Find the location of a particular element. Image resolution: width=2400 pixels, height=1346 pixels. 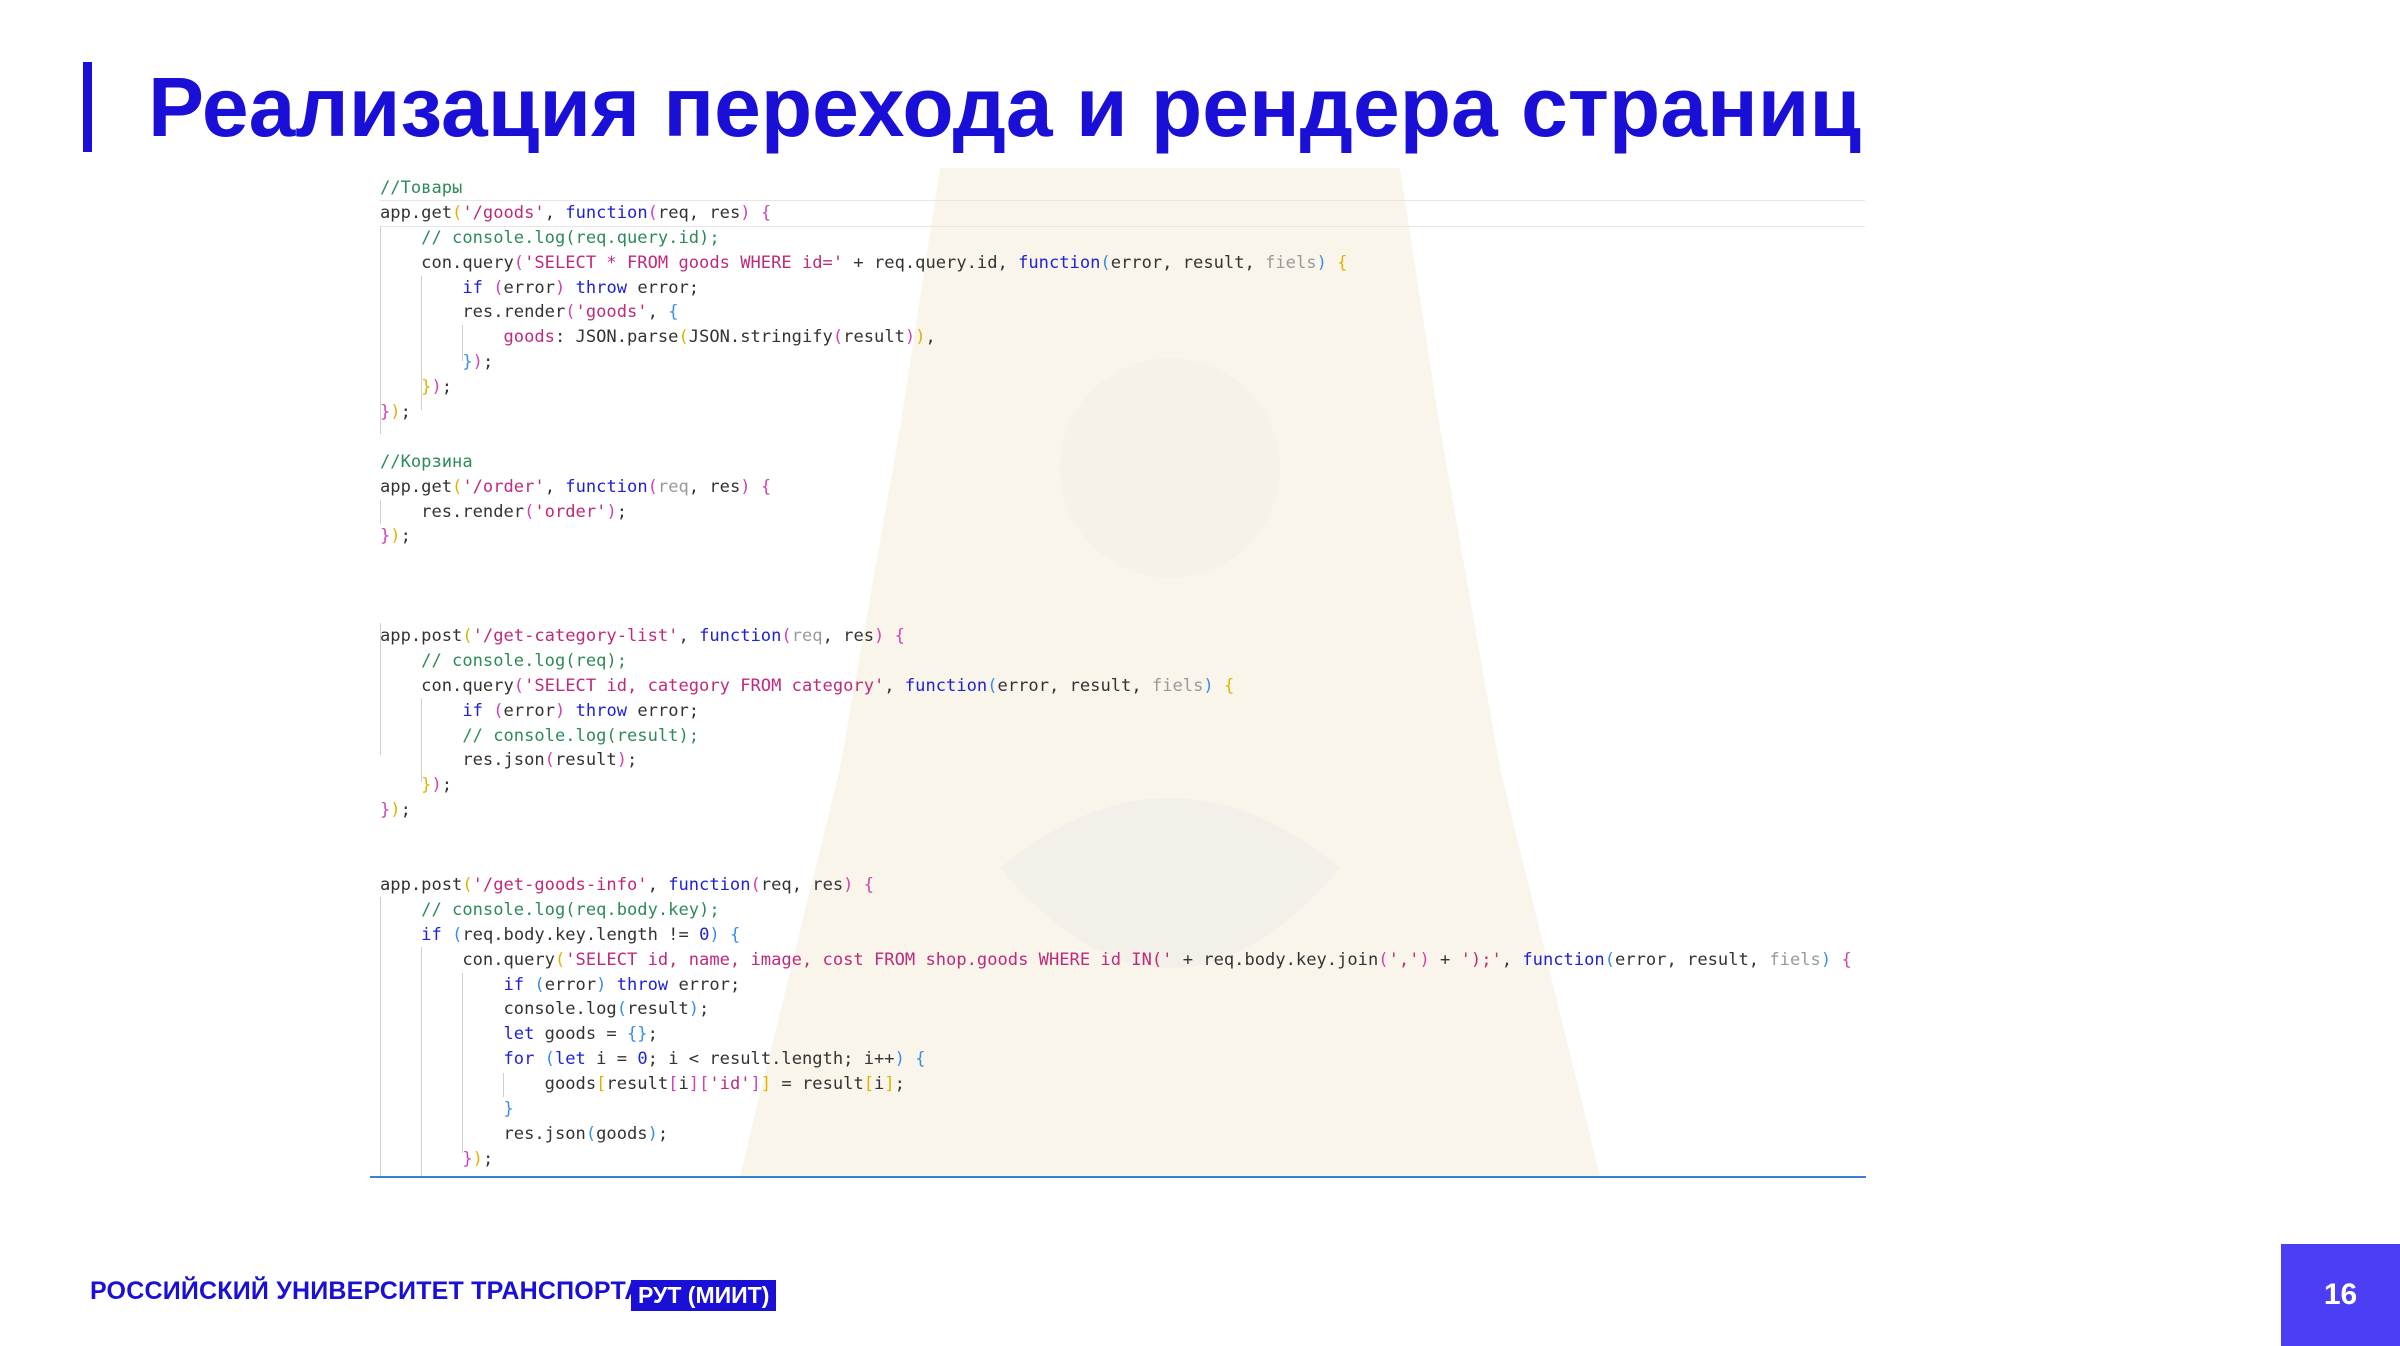

code-token: ; i < result.length; i++ is located at coordinates (771, 1059).